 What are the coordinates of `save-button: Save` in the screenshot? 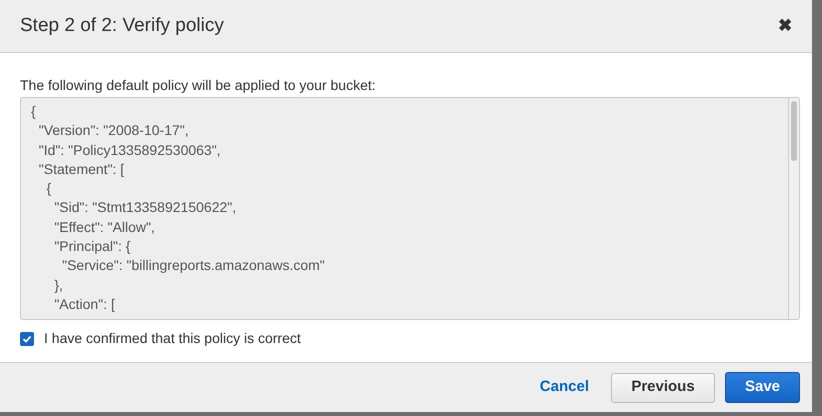 It's located at (762, 387).